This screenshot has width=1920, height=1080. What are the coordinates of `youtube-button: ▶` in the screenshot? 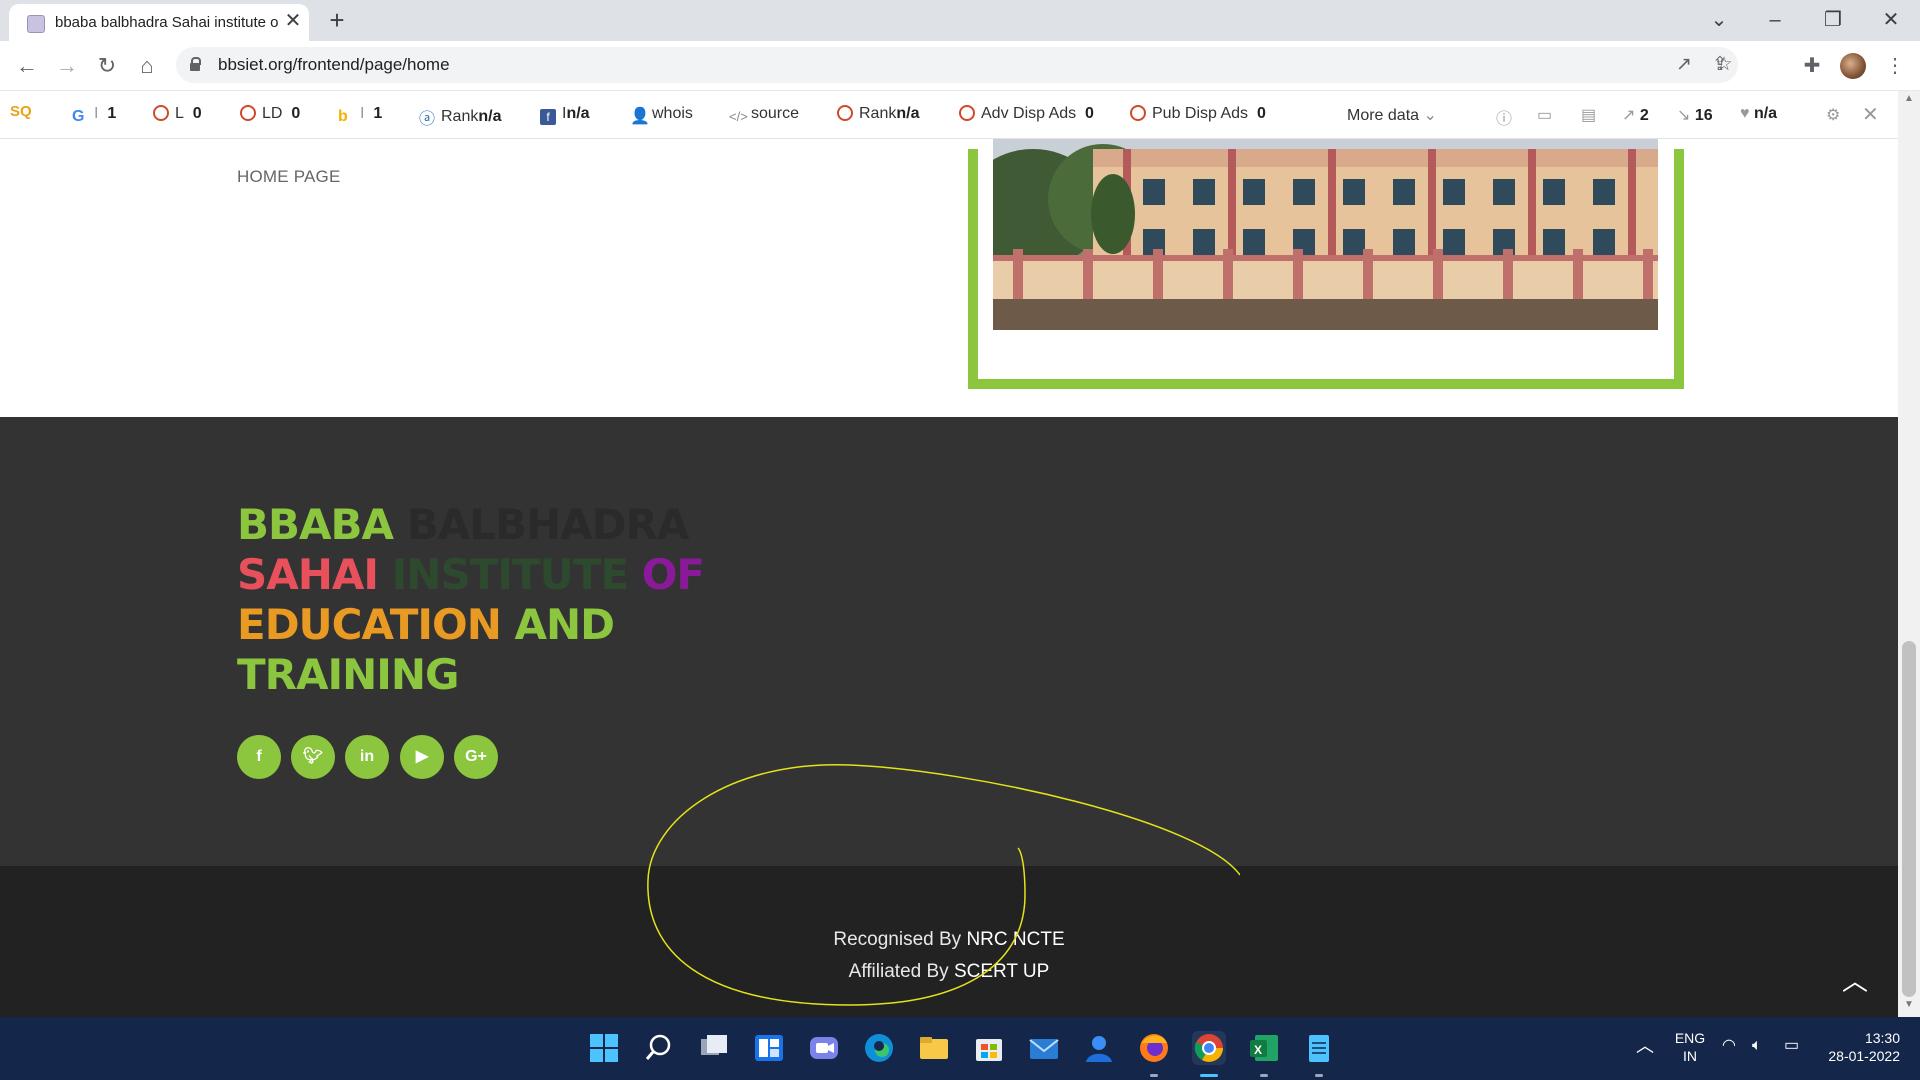 It's located at (422, 757).